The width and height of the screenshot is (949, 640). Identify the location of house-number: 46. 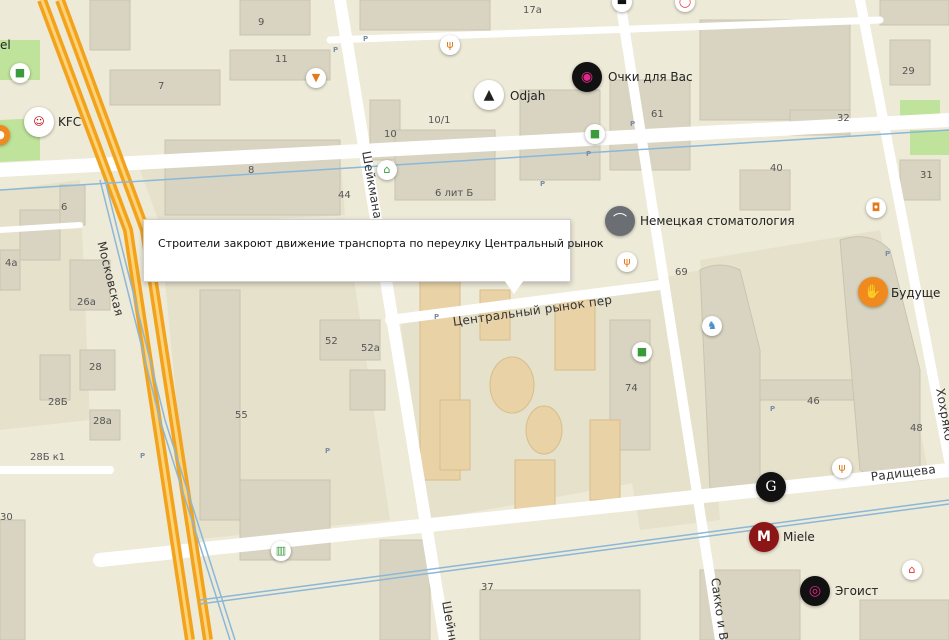
(813, 401).